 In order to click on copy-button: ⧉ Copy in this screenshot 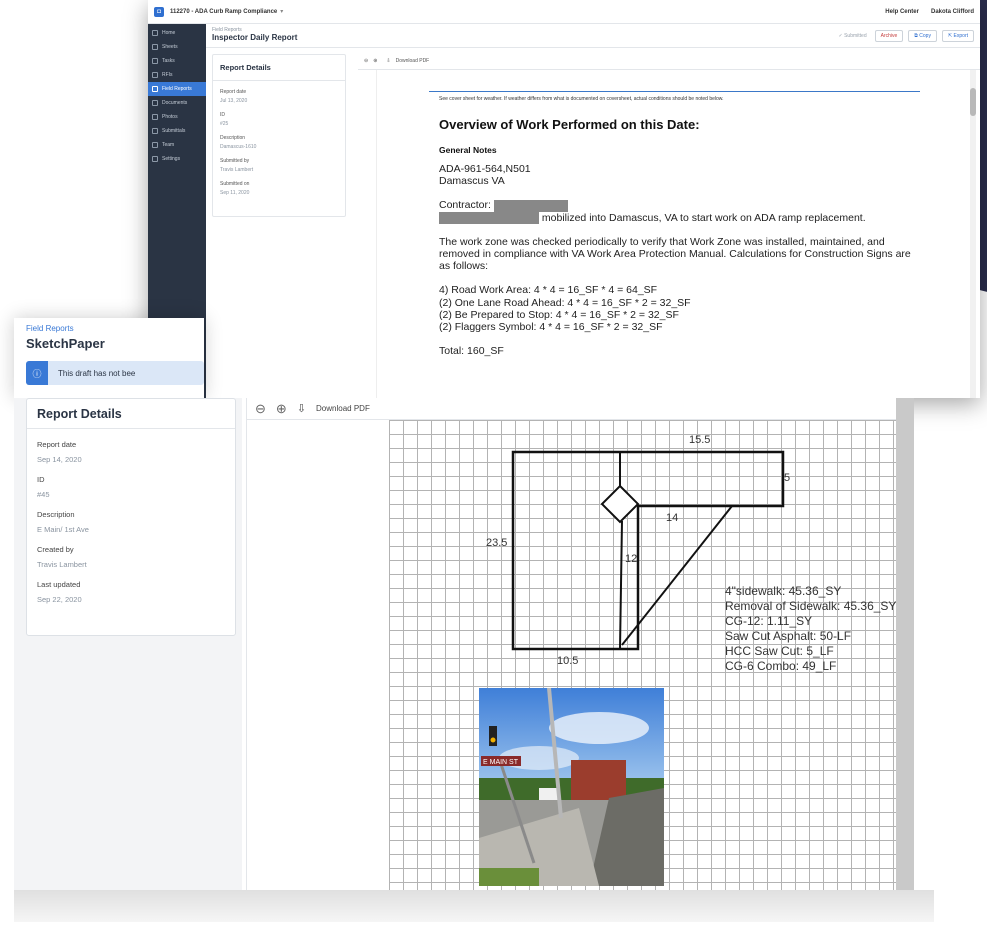, I will do `click(922, 36)`.